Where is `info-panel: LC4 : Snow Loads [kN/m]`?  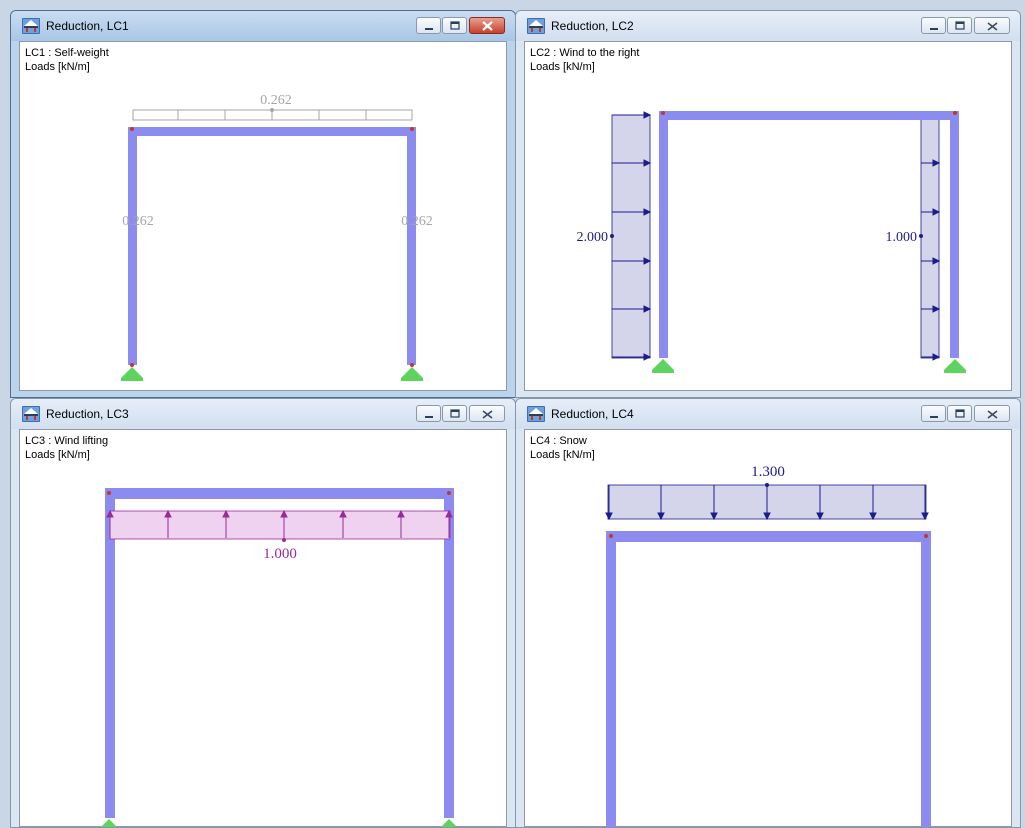
info-panel: LC4 : Snow Loads [kN/m] is located at coordinates (562, 448).